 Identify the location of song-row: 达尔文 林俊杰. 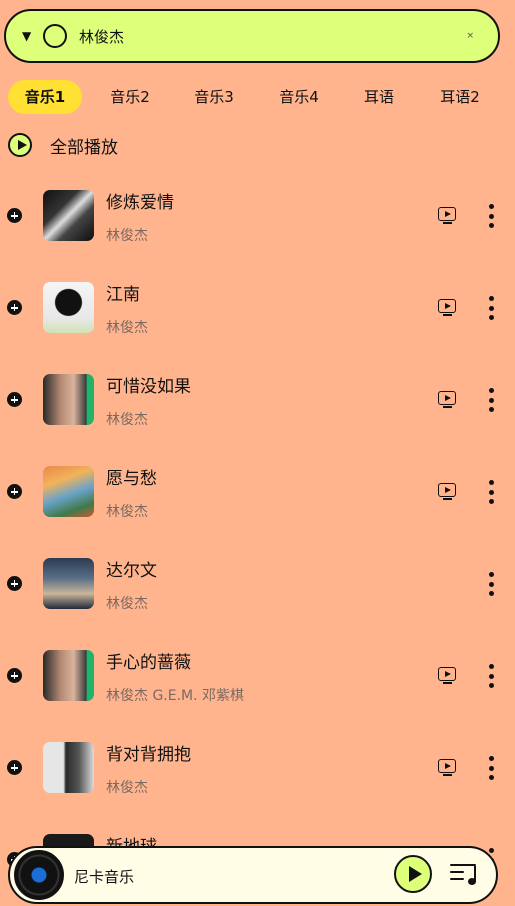
(257, 584).